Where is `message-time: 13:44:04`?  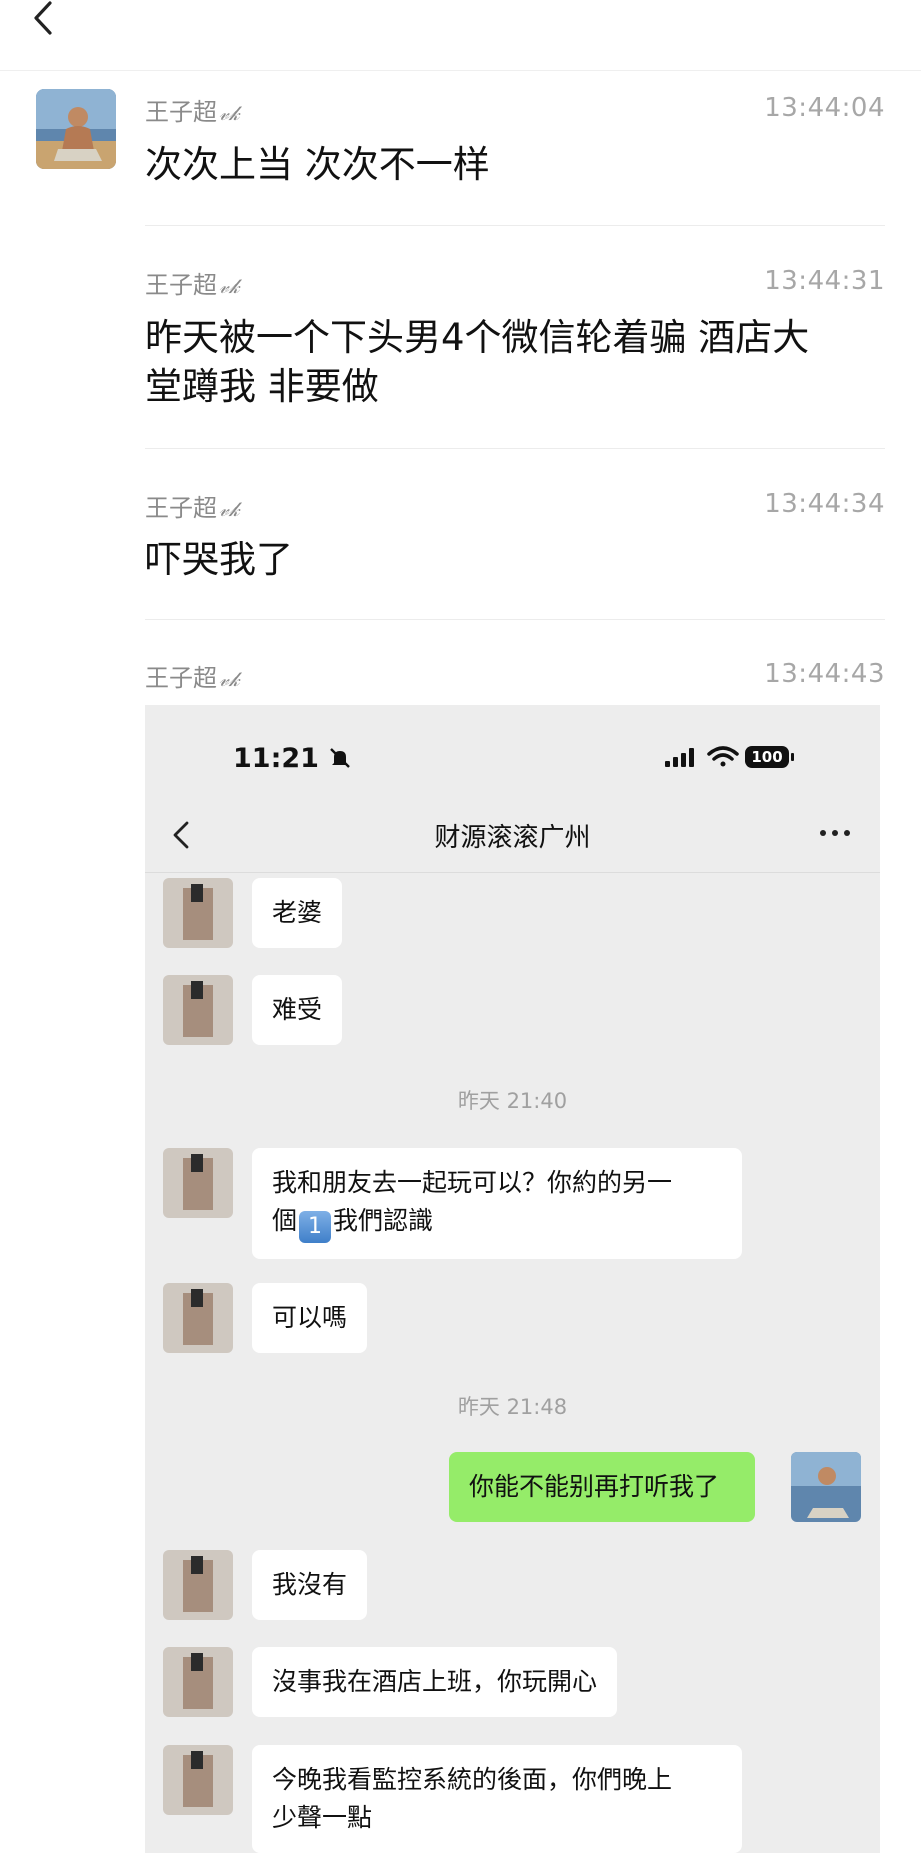 message-time: 13:44:04 is located at coordinates (824, 108).